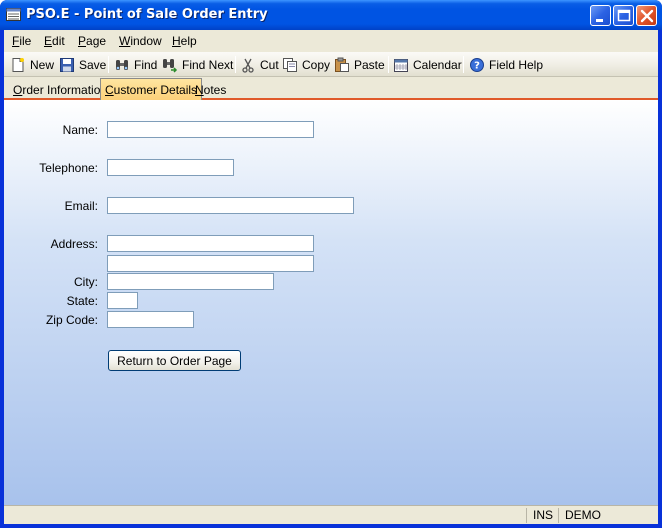 This screenshot has height=528, width=662. Describe the element at coordinates (599, 20) in the screenshot. I see `minimize-icon` at that location.